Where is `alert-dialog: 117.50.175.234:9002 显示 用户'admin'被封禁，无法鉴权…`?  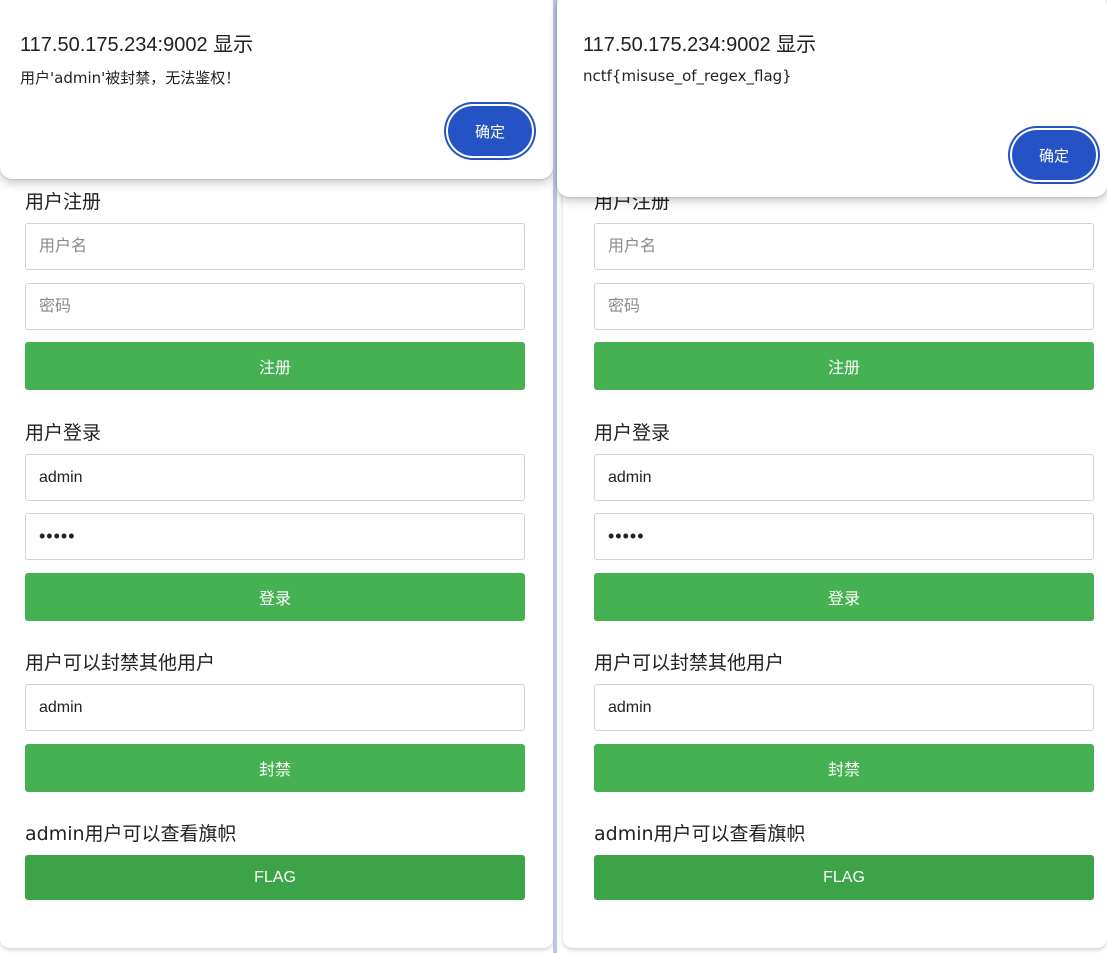
alert-dialog: 117.50.175.234:9002 显示 用户'admin'被封禁，无法鉴权… is located at coordinates (276, 89).